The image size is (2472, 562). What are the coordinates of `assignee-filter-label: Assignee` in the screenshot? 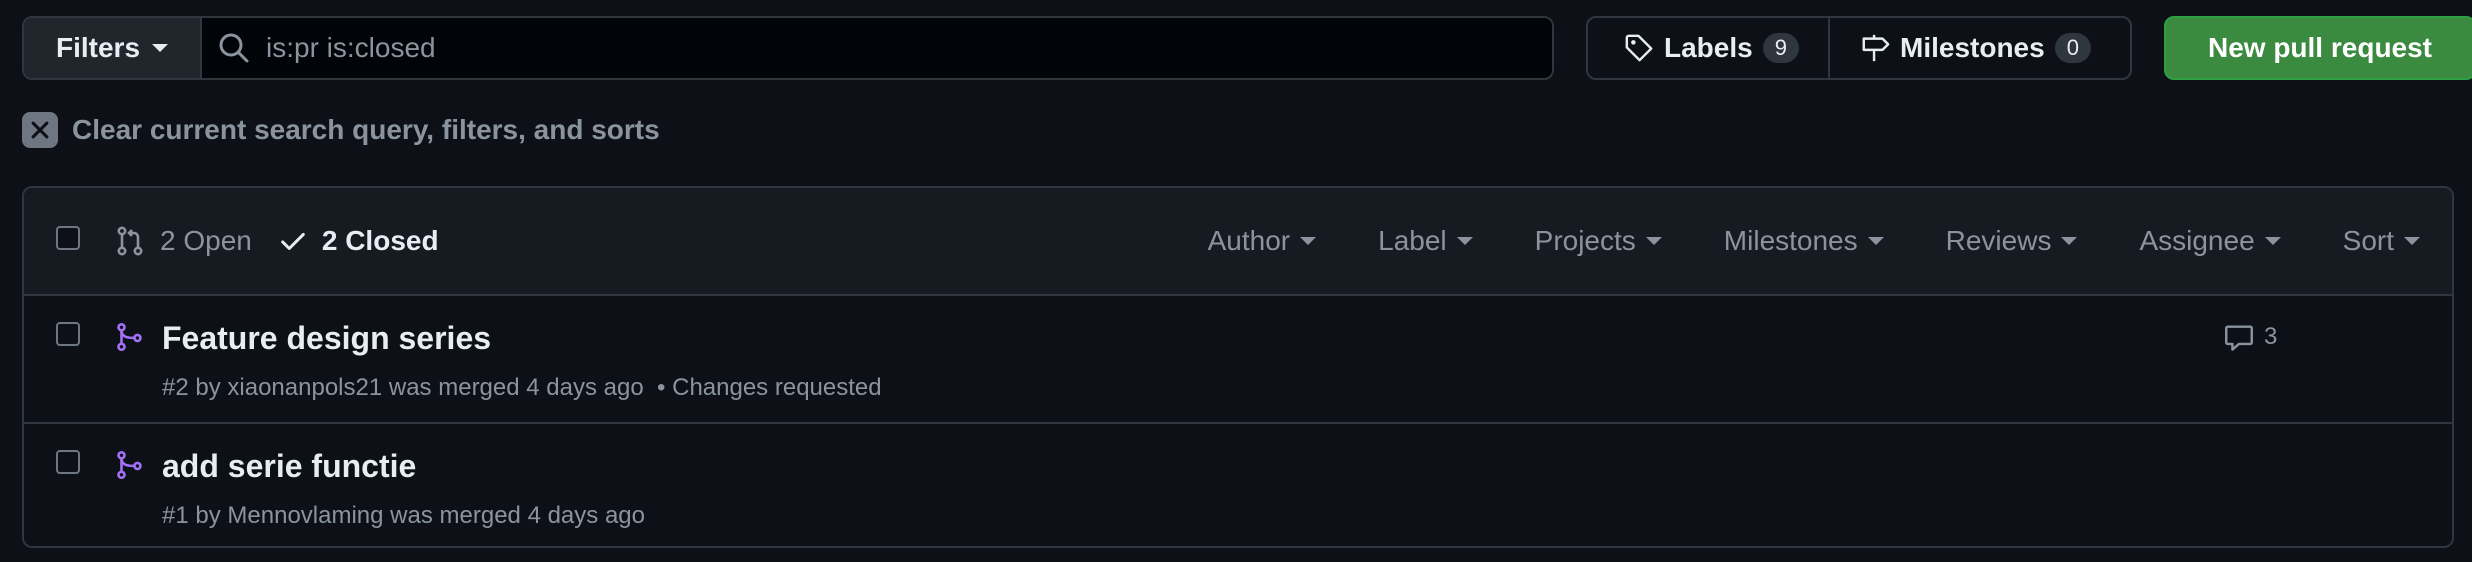 It's located at (2197, 240).